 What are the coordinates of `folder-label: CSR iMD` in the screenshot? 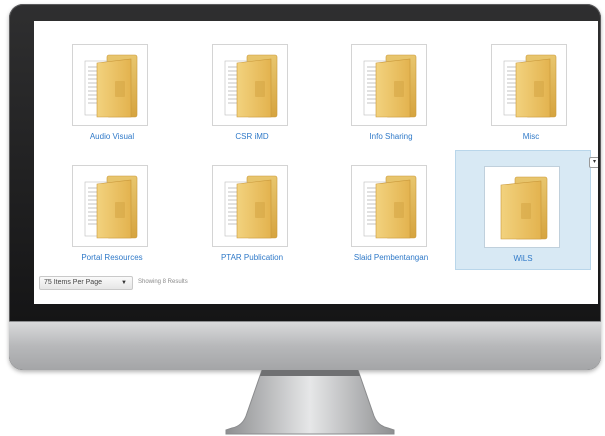 It's located at (252, 136).